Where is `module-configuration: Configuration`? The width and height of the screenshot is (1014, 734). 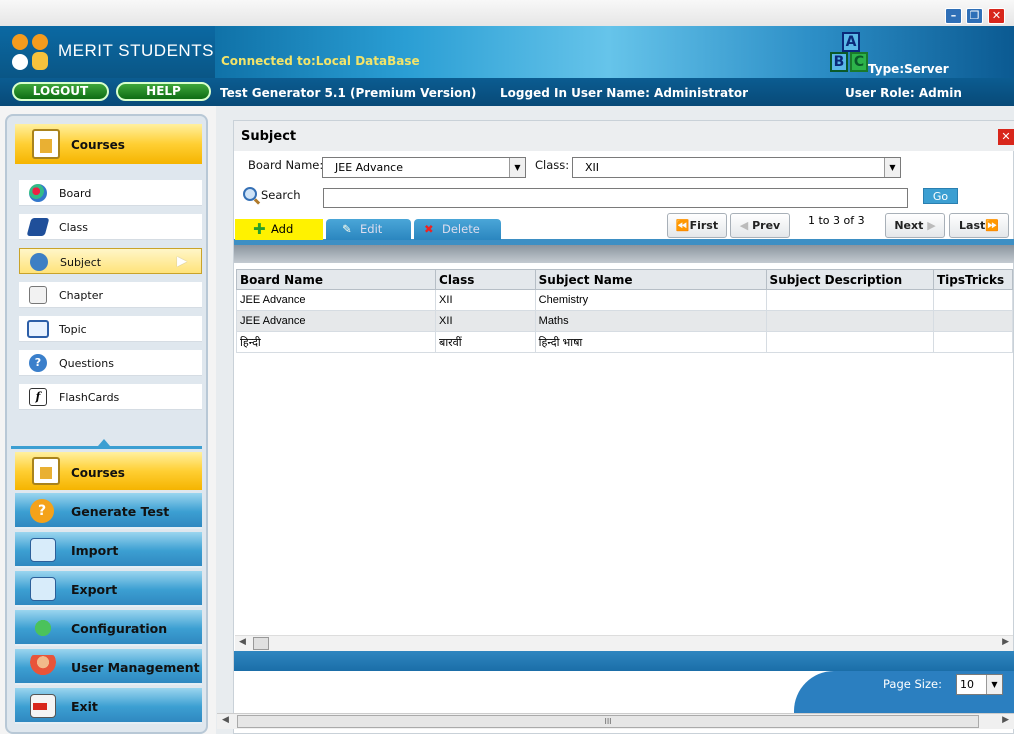 module-configuration: Configuration is located at coordinates (108, 628).